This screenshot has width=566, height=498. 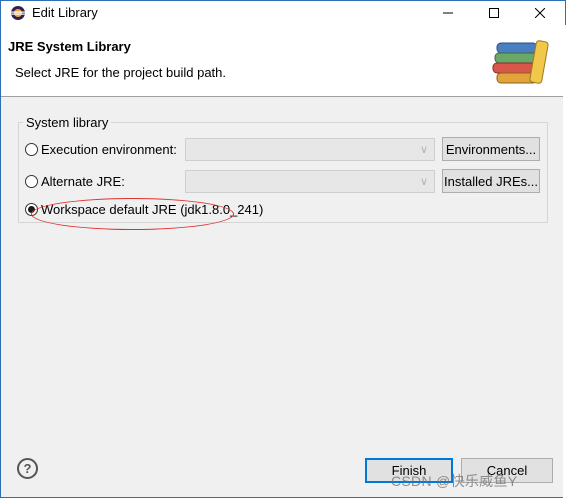 What do you see at coordinates (18, 13) in the screenshot?
I see `eclipse-app-icon` at bounding box center [18, 13].